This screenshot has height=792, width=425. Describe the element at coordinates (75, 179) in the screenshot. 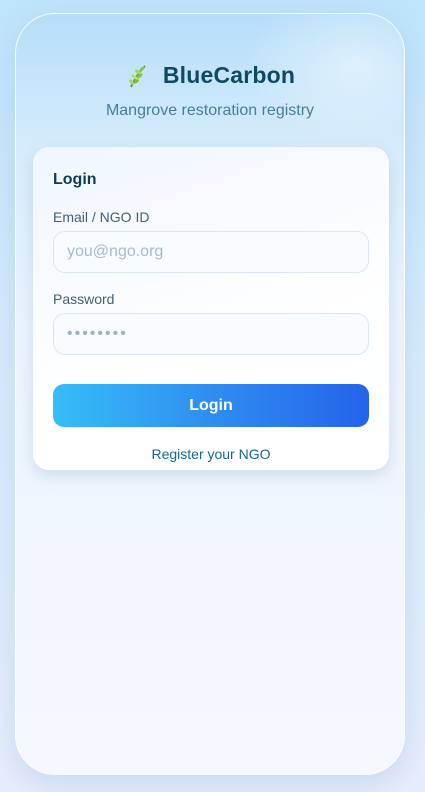

I see `login-card-title: Login` at that location.